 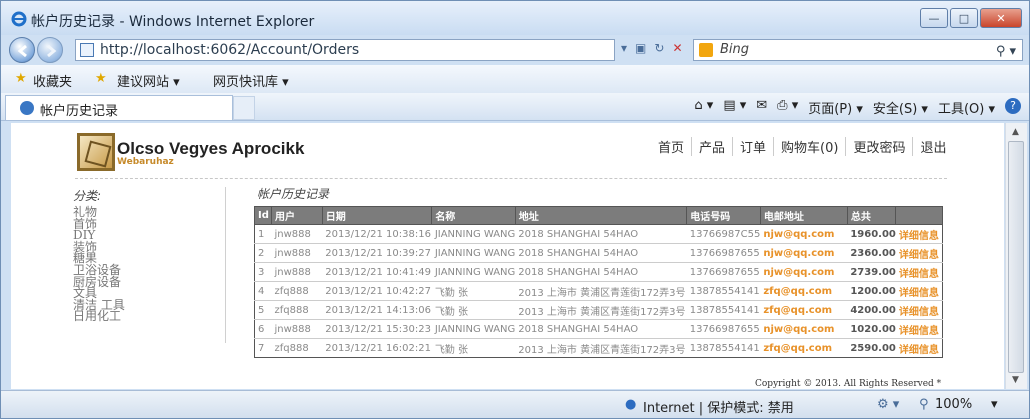 I want to click on search-input: Bing ⚲ ▾, so click(x=858, y=50).